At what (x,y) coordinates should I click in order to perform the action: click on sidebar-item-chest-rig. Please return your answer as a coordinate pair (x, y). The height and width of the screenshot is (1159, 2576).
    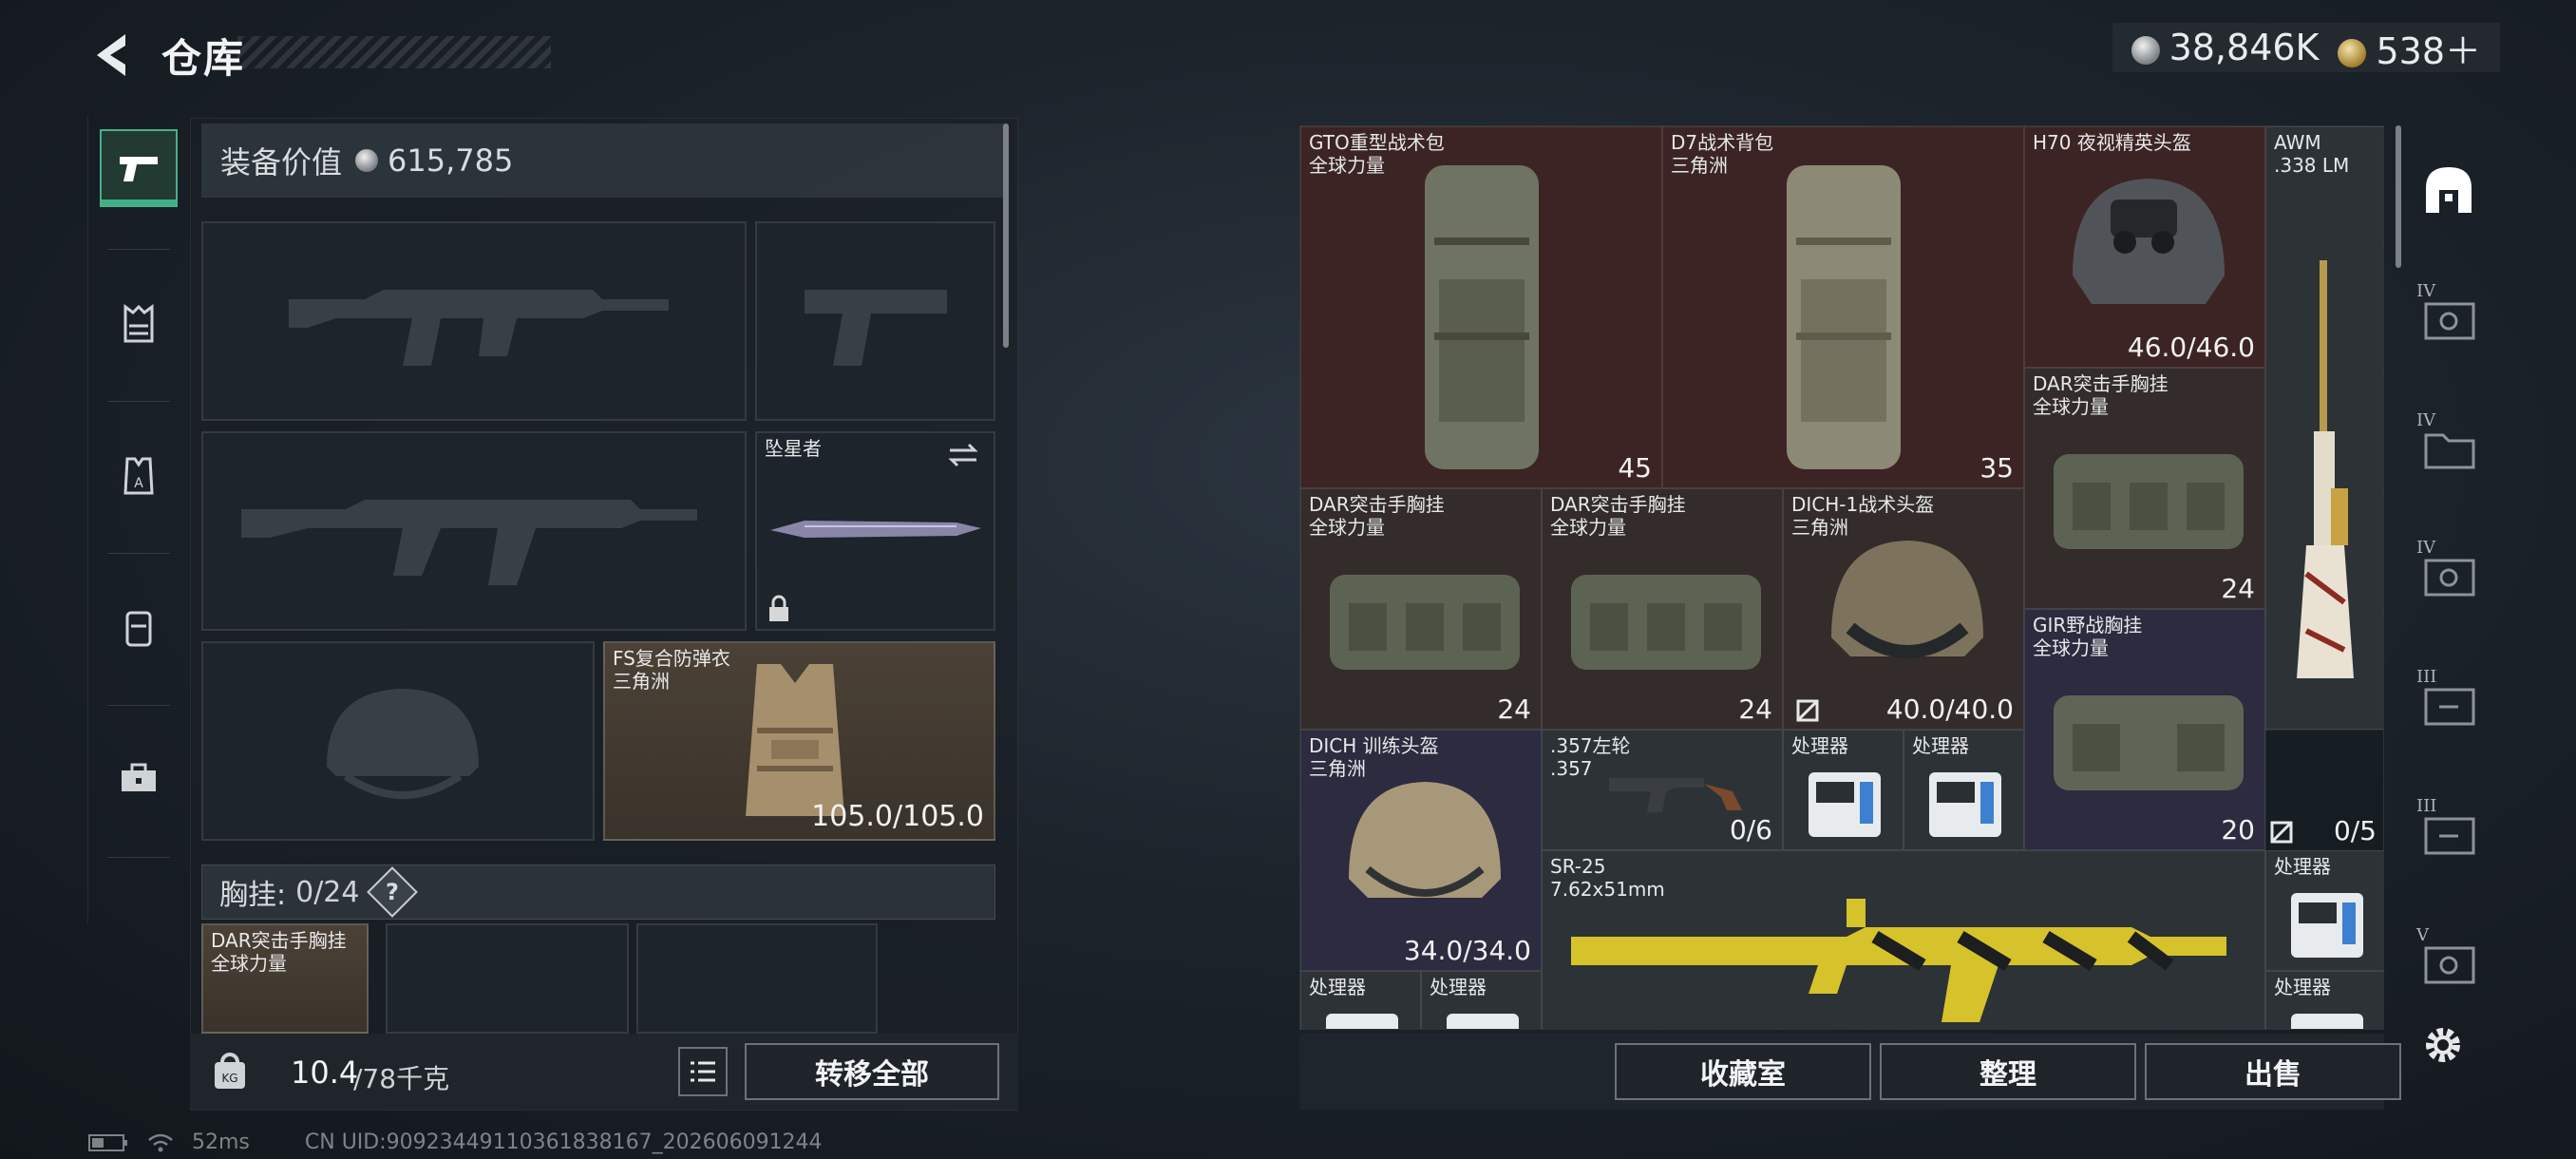
    Looking at the image, I should click on (139, 324).